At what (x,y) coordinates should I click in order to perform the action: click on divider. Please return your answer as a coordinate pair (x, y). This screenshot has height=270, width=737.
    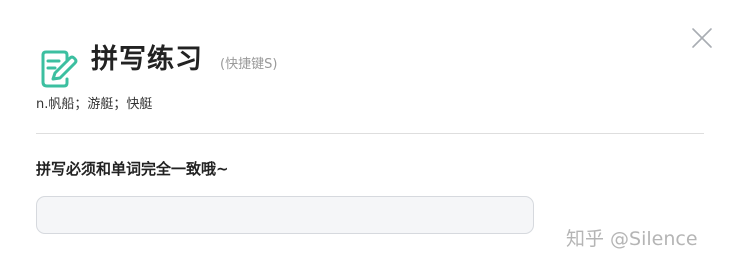
    Looking at the image, I should click on (370, 133).